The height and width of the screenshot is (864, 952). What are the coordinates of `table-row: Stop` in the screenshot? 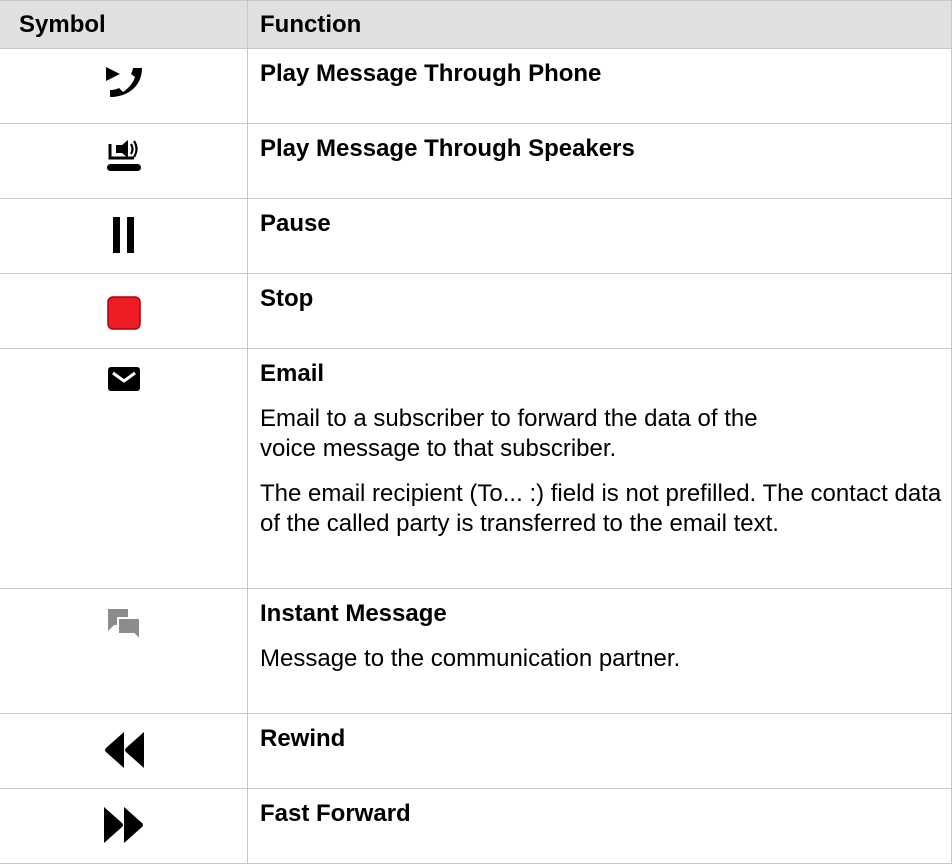 It's located at (476, 311).